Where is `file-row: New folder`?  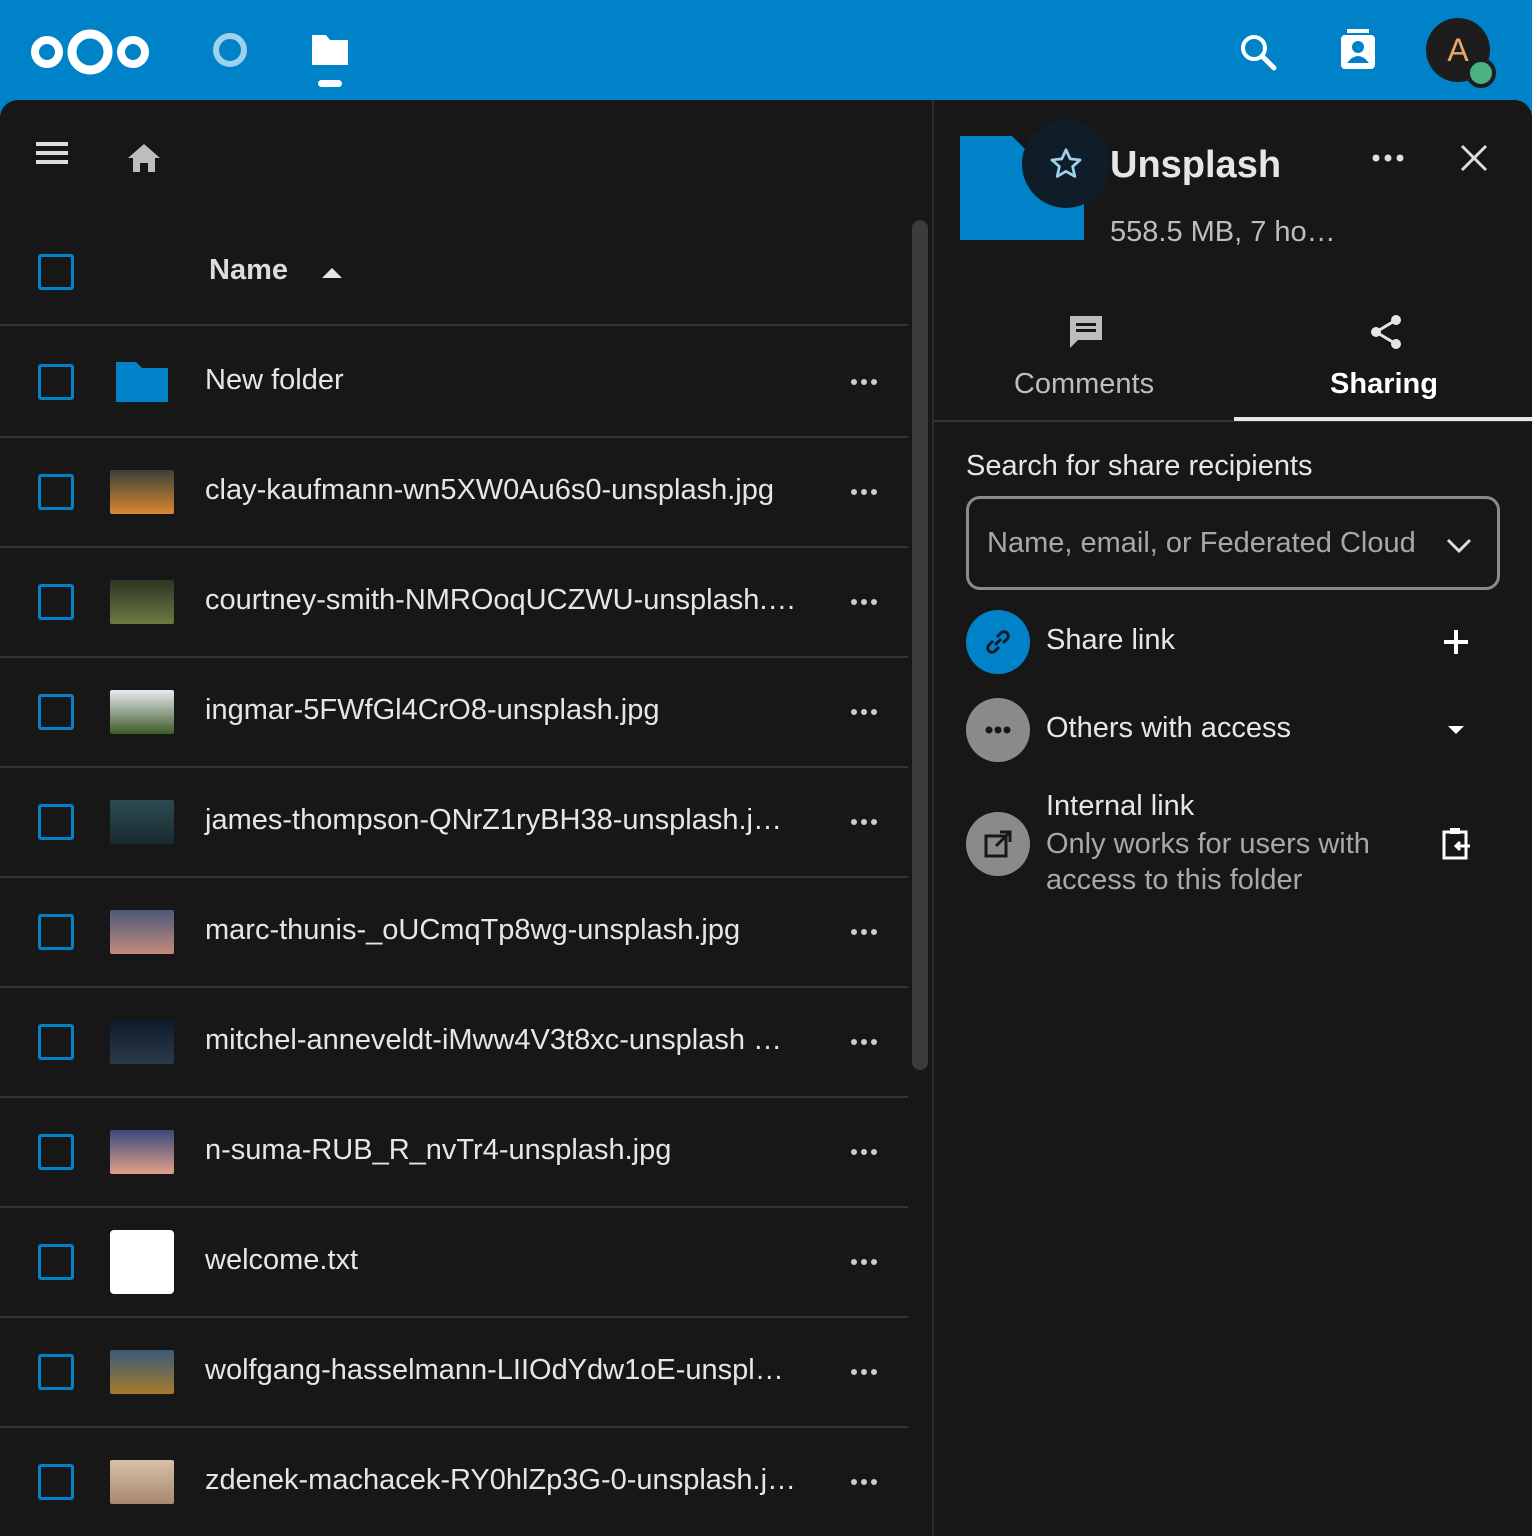 file-row: New folder is located at coordinates (454, 383).